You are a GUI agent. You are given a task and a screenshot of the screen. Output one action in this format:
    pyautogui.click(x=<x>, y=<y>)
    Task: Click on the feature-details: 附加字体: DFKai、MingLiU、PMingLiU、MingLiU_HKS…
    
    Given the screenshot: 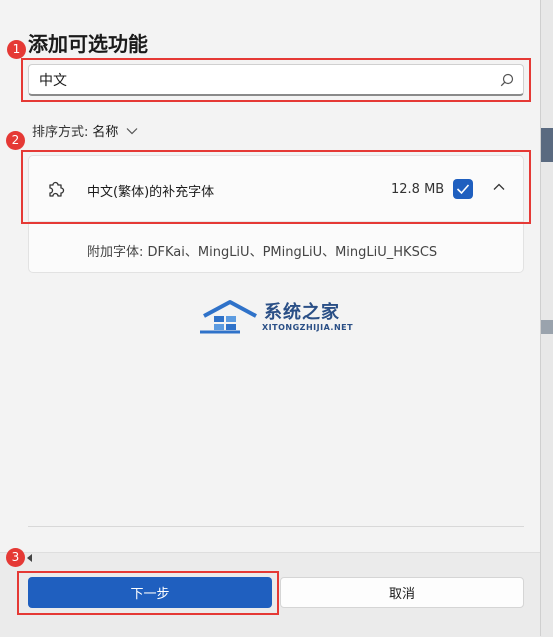 What is the action you would take?
    pyautogui.click(x=262, y=252)
    